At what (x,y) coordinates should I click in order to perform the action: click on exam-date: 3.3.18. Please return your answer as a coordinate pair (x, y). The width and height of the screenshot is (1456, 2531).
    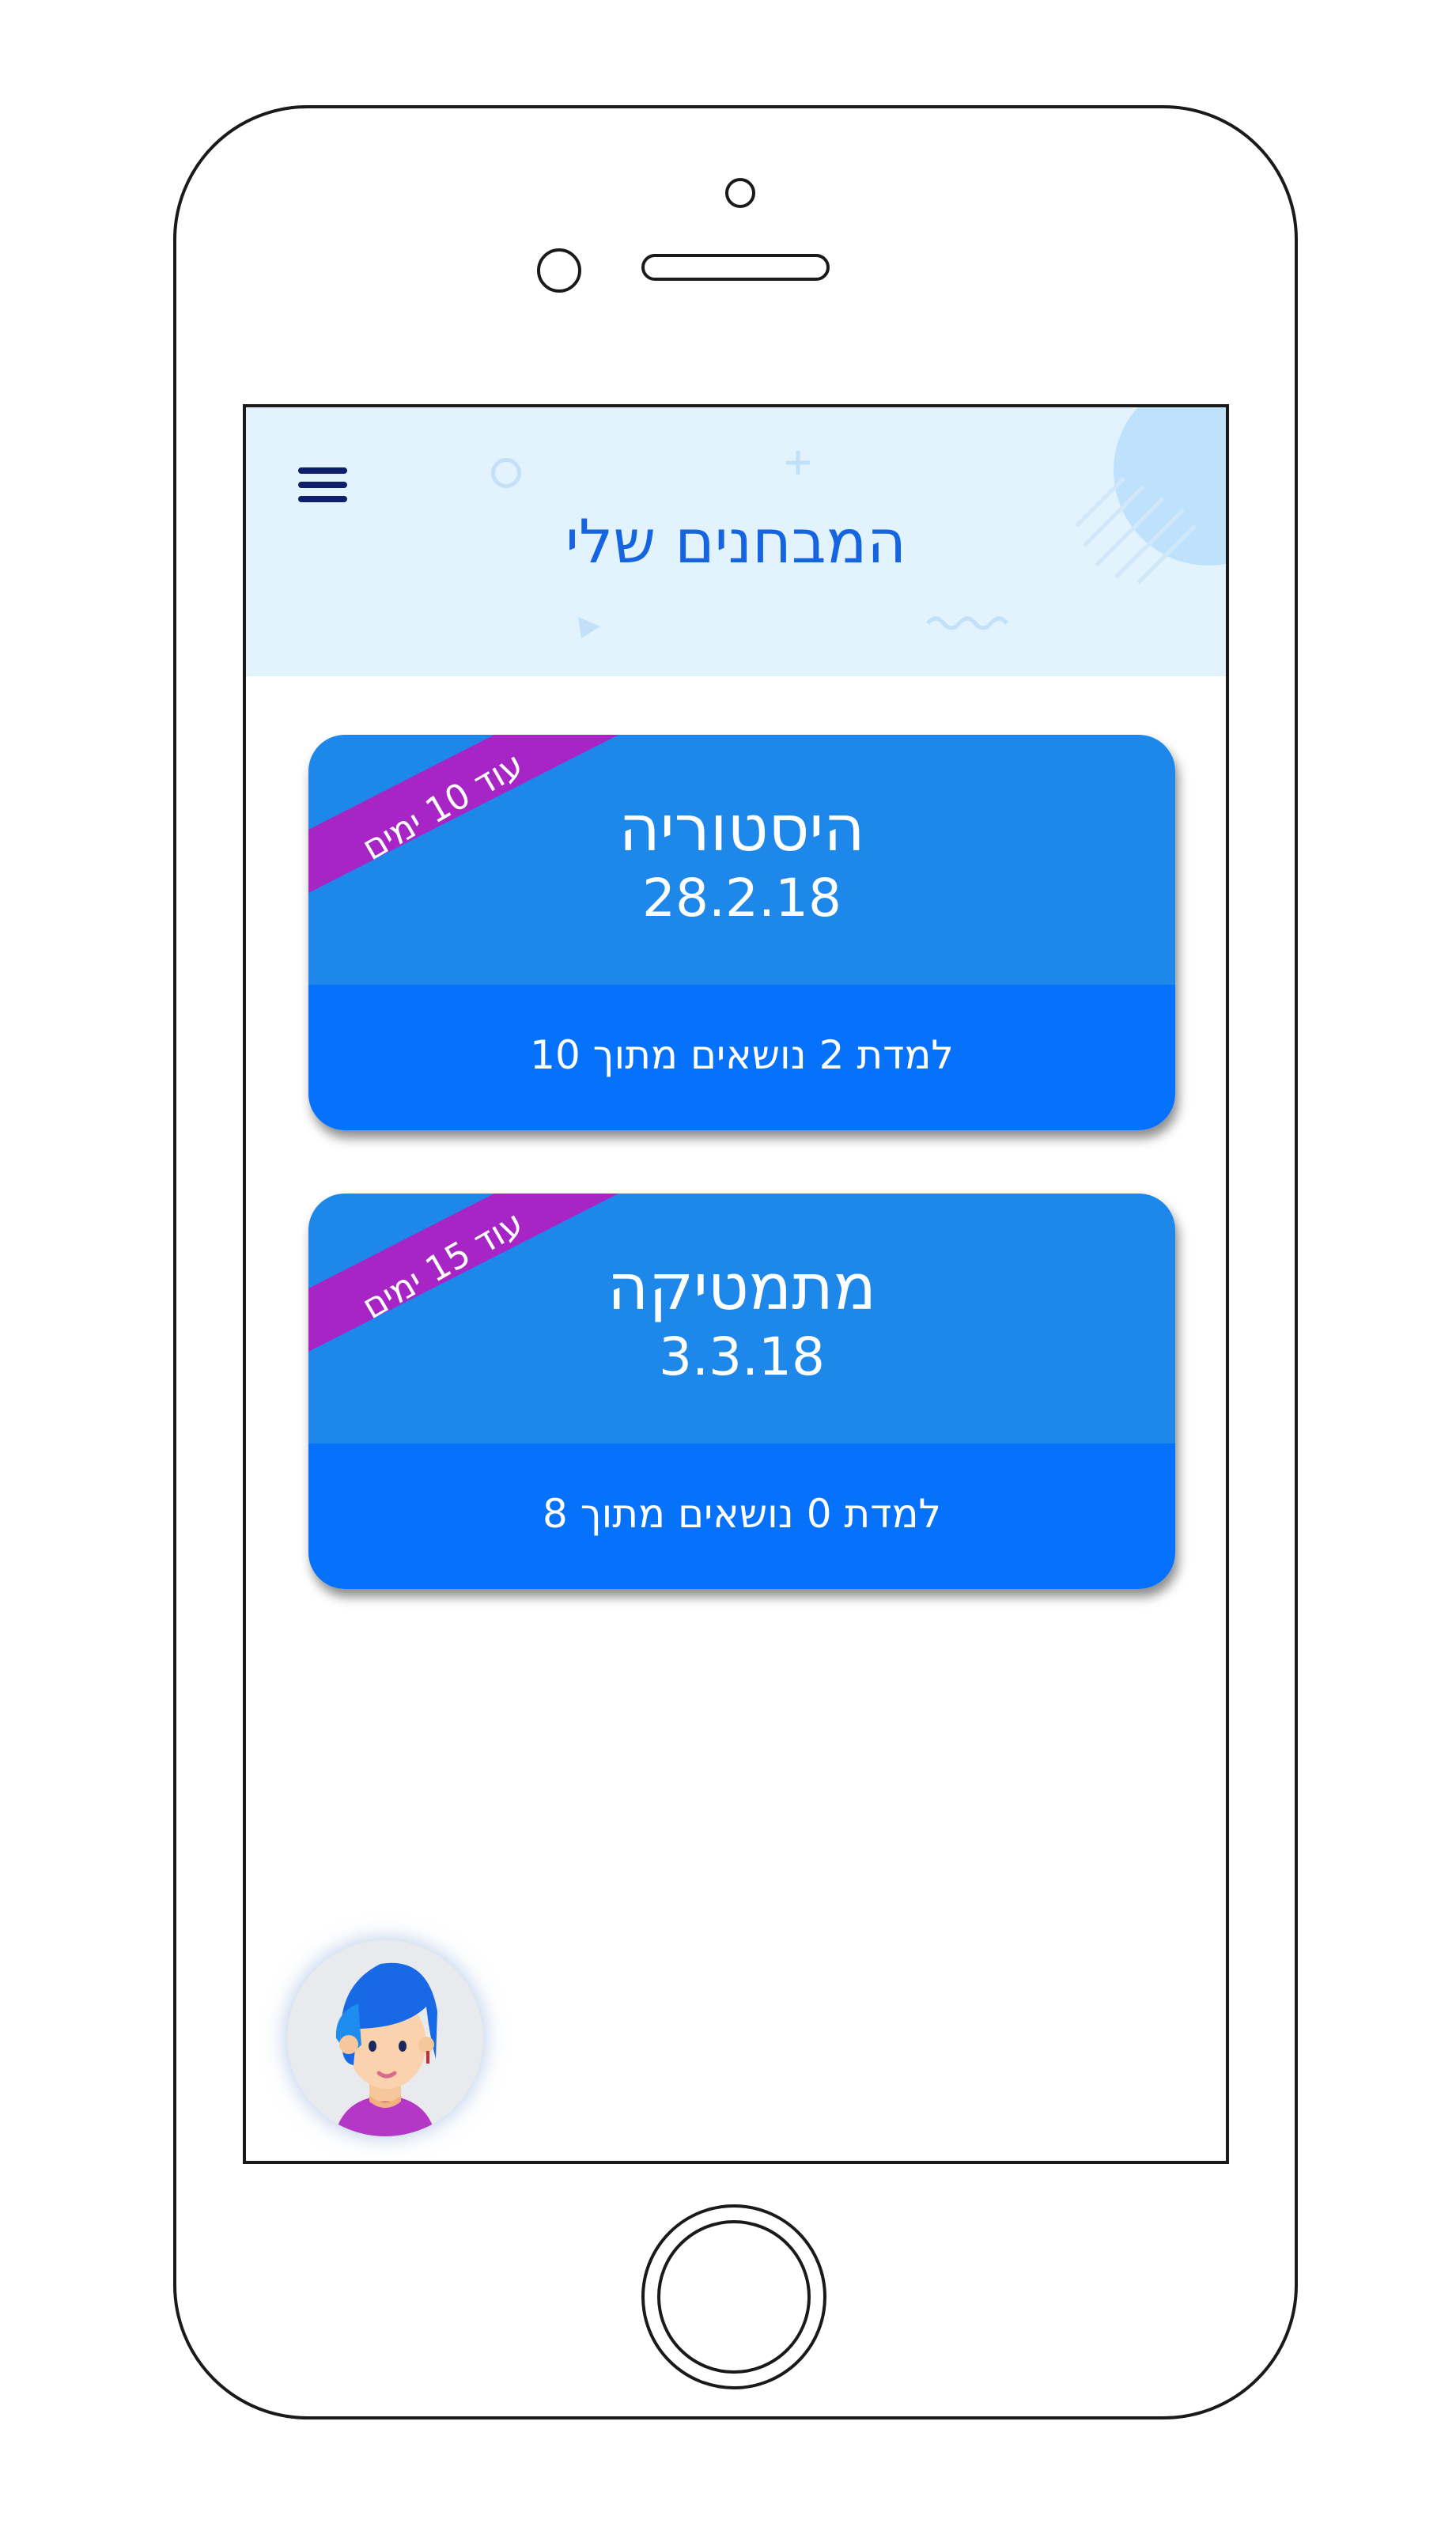
    Looking at the image, I should click on (742, 1356).